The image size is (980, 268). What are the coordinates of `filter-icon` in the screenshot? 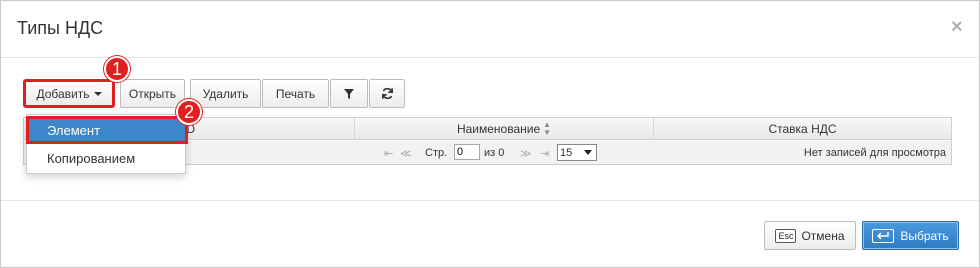 It's located at (349, 93).